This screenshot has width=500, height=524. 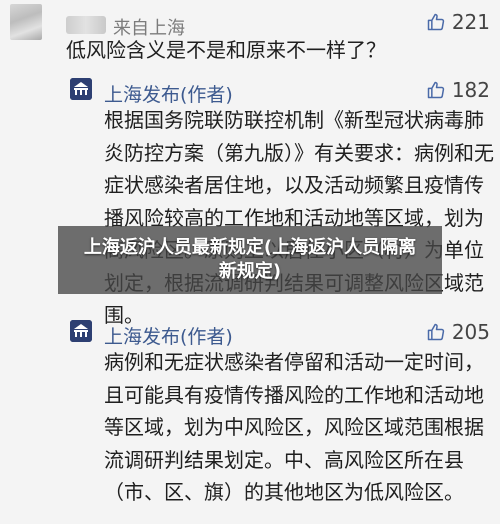 I want to click on blurred-username, so click(x=86, y=25).